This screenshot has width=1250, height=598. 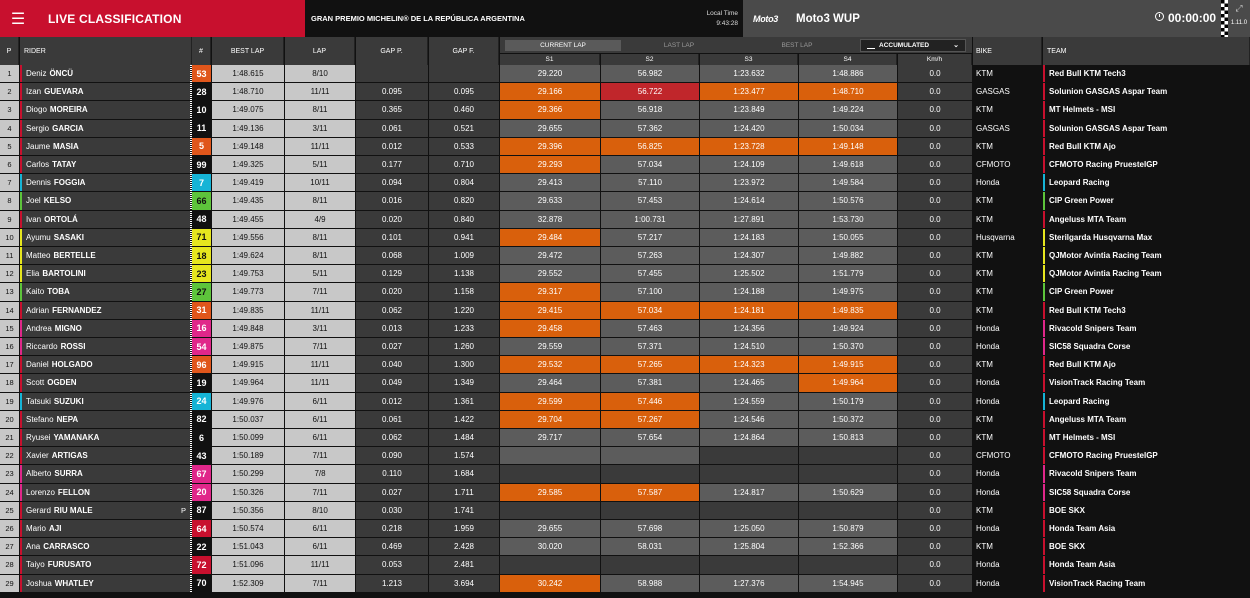 What do you see at coordinates (106, 201) in the screenshot?
I see `rider-name: Joel KELSO` at bounding box center [106, 201].